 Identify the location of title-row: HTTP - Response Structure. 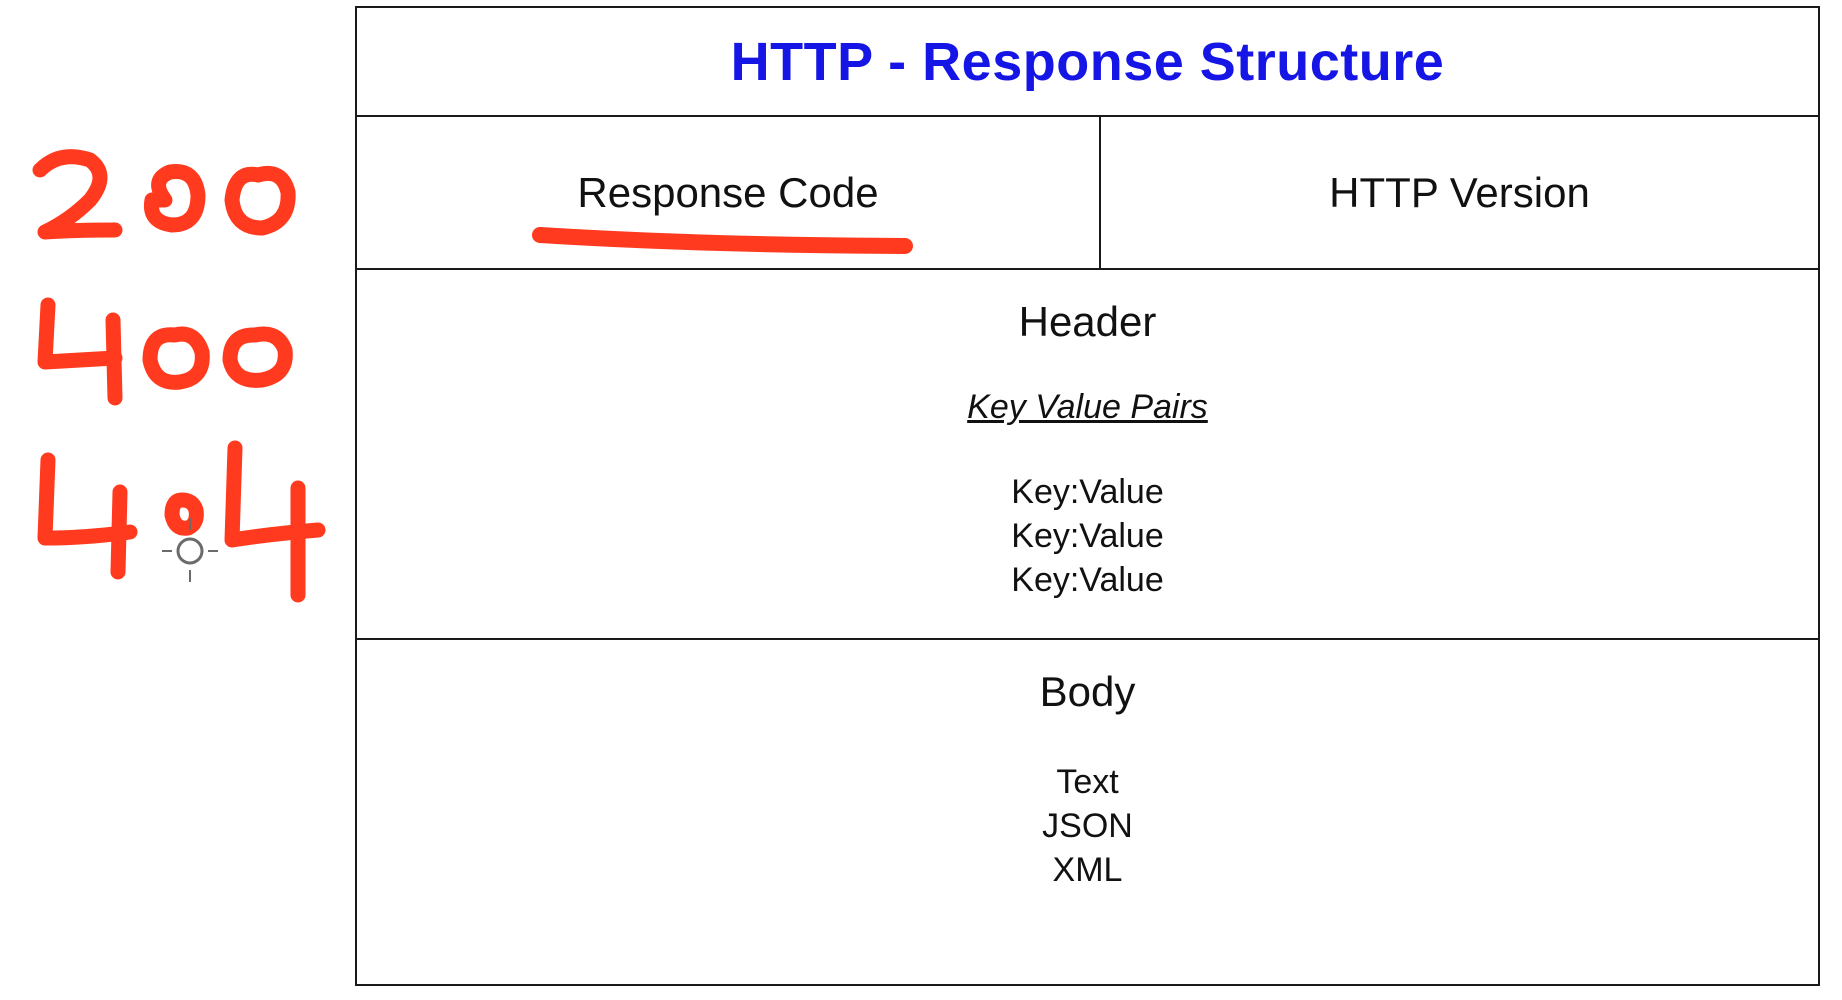
(1087, 62).